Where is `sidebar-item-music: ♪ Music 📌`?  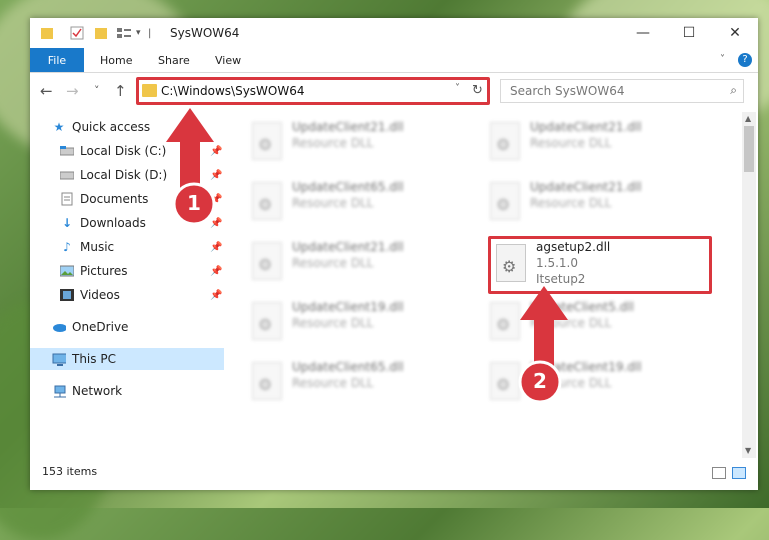
sidebar-item-music: ♪ Music 📌 is located at coordinates (142, 247).